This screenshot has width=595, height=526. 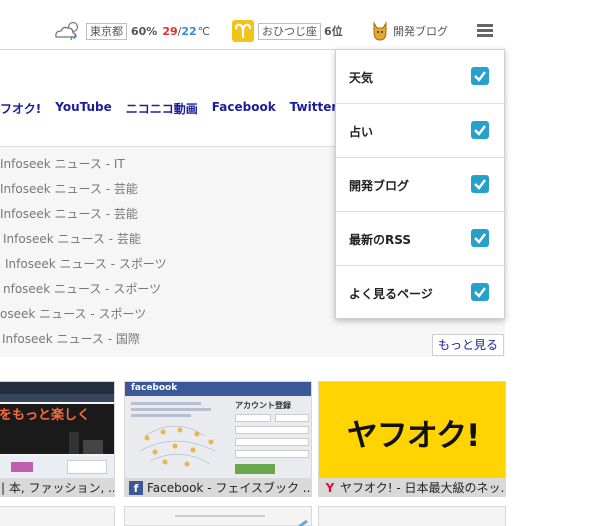 What do you see at coordinates (106, 31) in the screenshot?
I see `weather-city: 東京都` at bounding box center [106, 31].